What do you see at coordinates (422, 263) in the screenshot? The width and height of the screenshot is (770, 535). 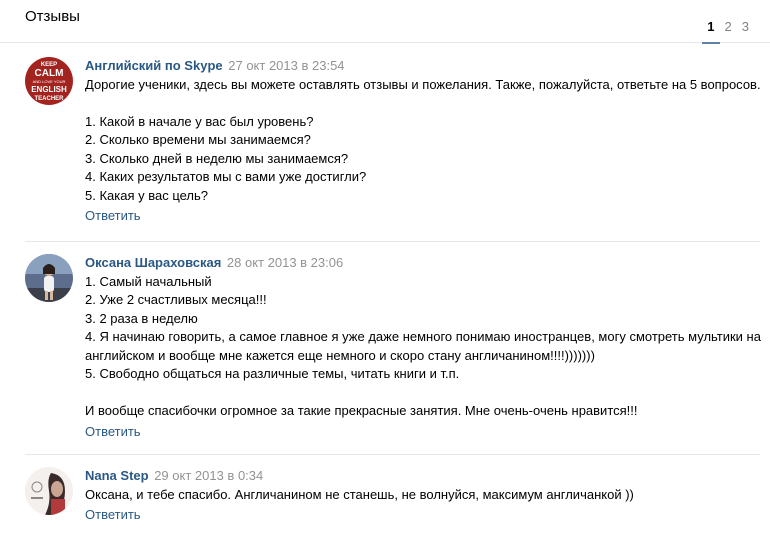 I see `comment-meta: Оксана Шараховская 28 окт 2013 в 23:06` at bounding box center [422, 263].